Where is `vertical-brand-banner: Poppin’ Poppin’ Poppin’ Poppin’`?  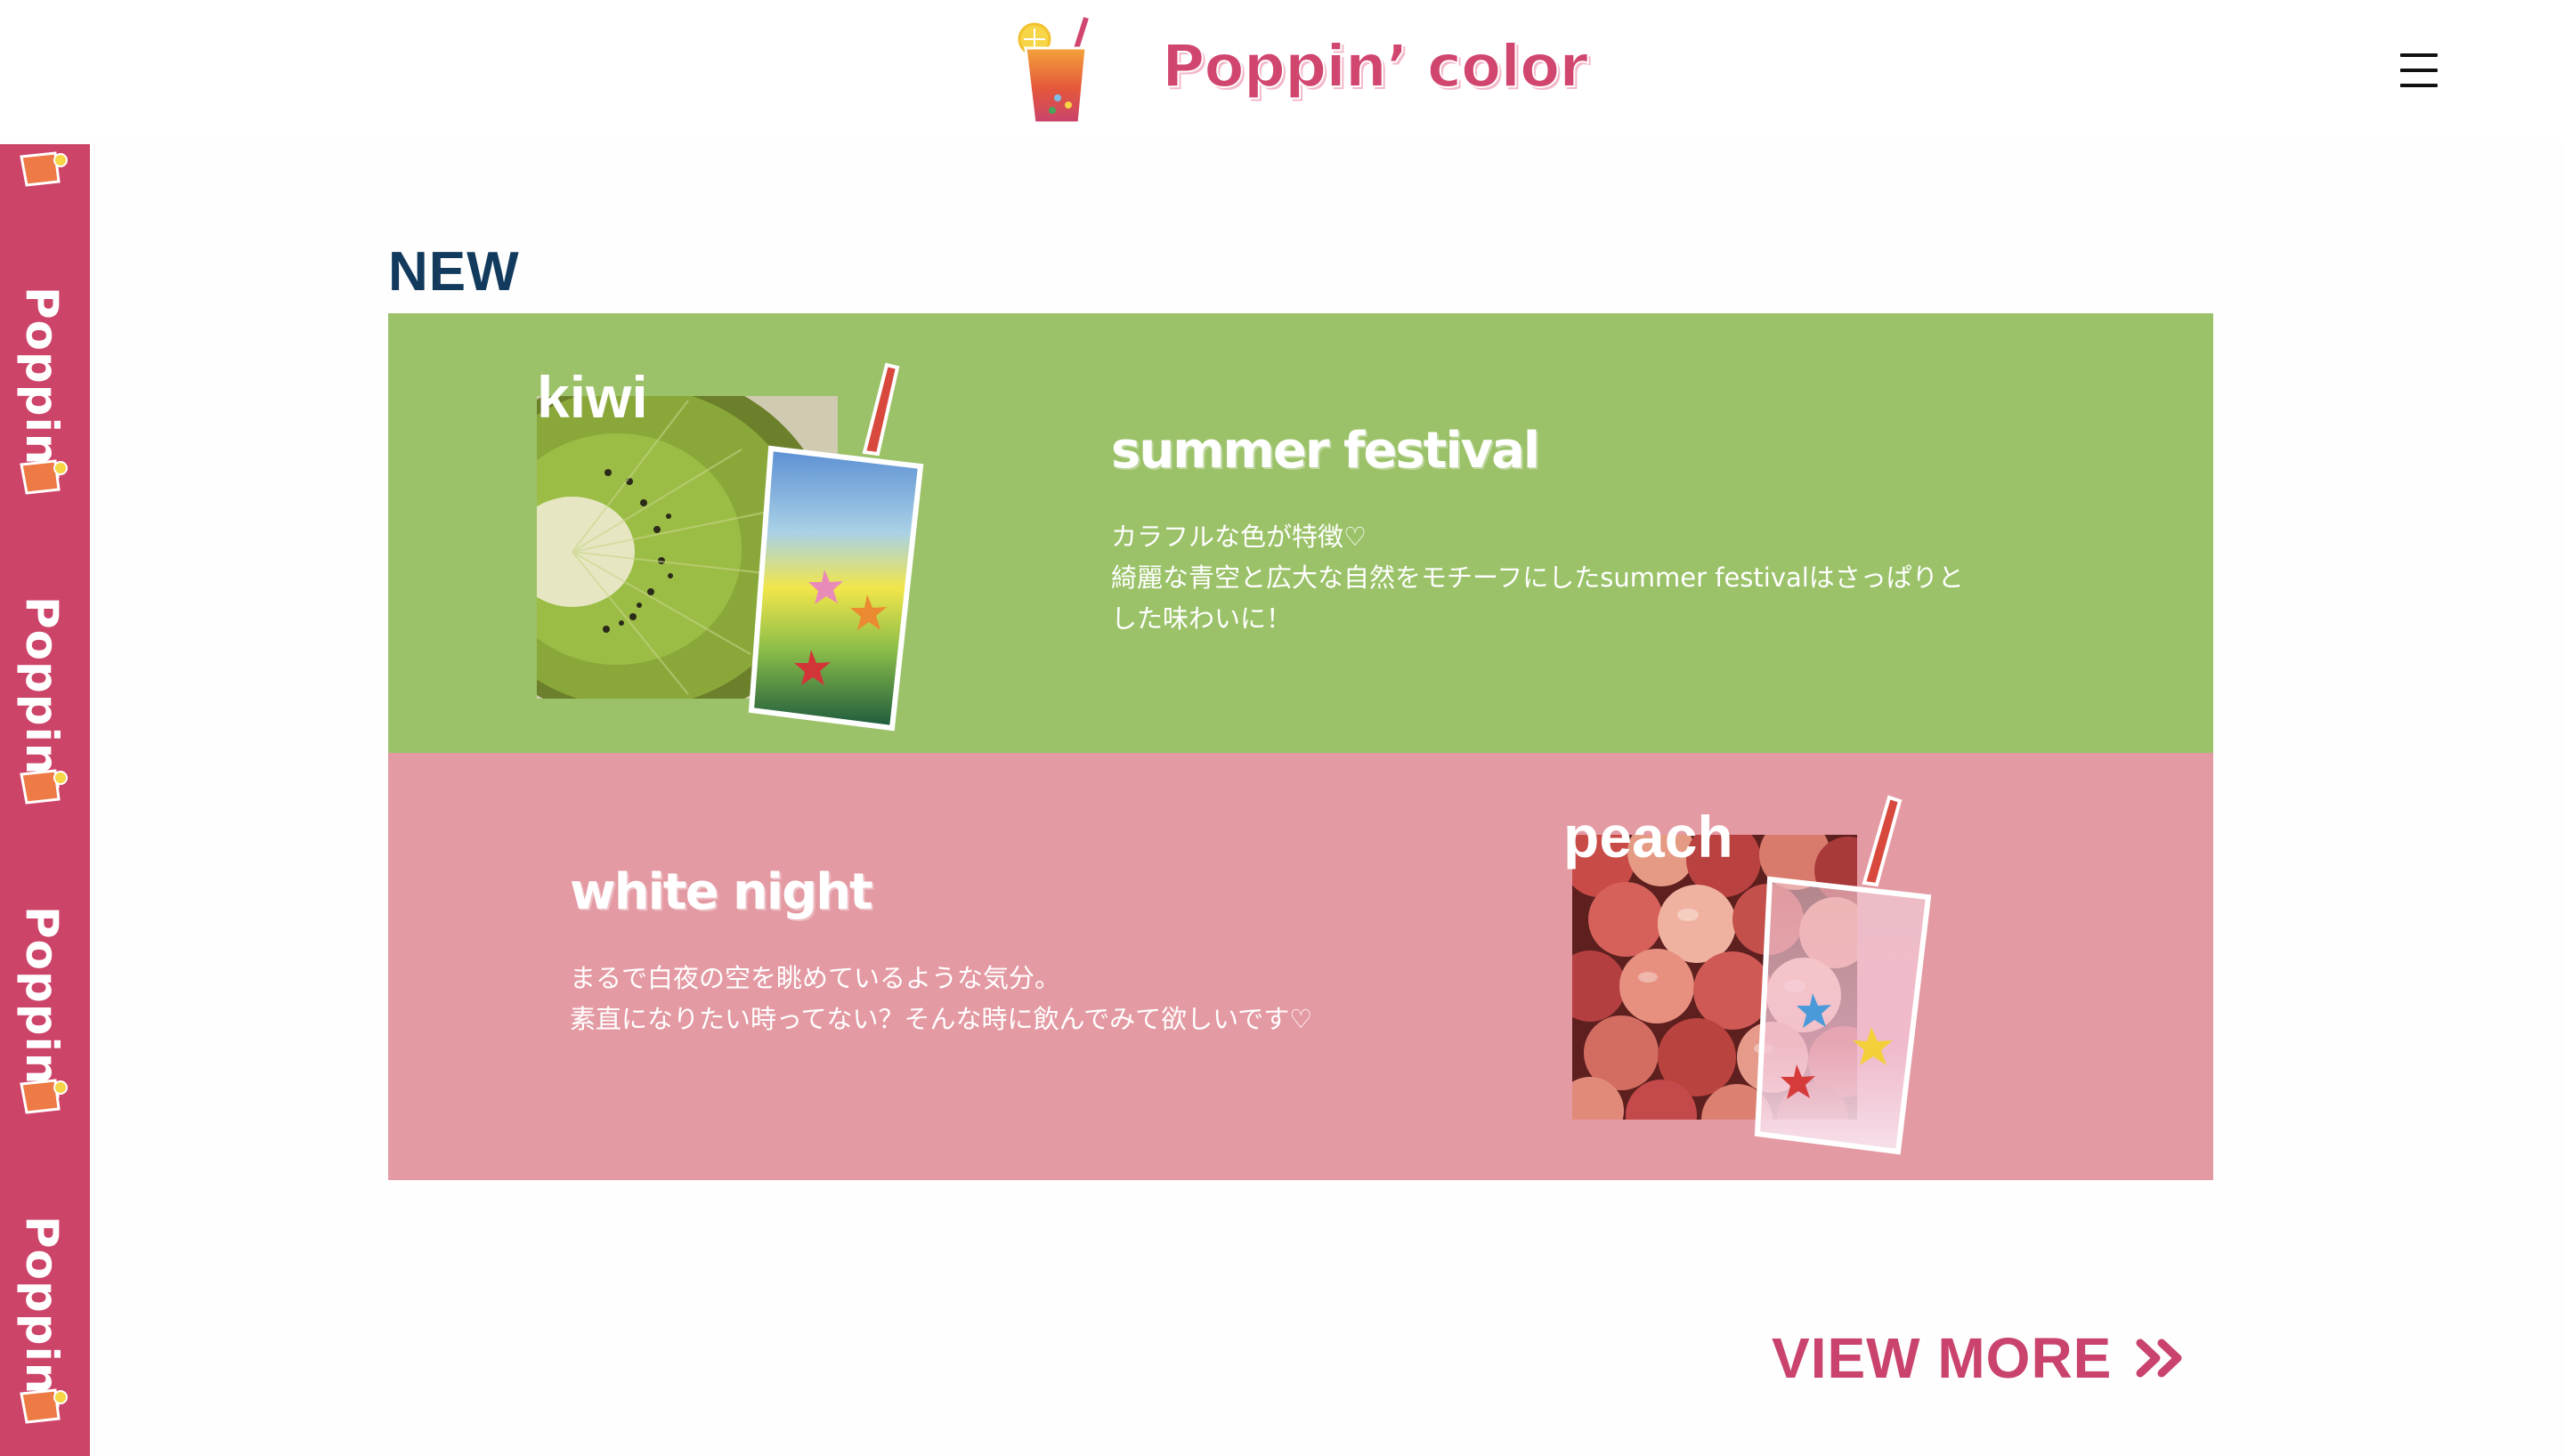 vertical-brand-banner: Poppin’ Poppin’ Poppin’ Poppin’ is located at coordinates (45, 800).